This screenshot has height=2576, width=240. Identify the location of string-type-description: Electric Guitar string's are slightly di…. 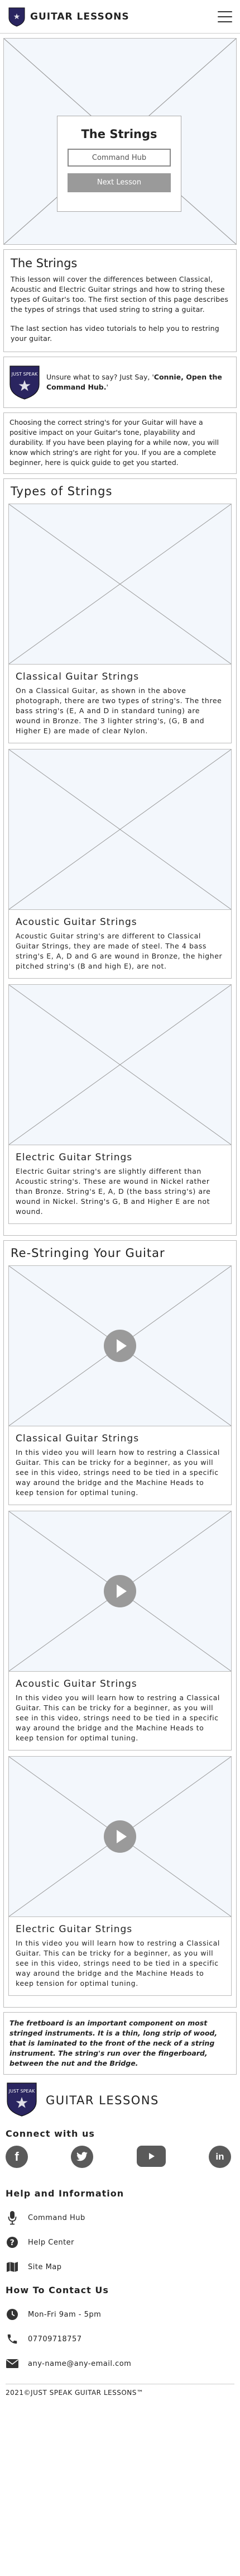
(114, 1191).